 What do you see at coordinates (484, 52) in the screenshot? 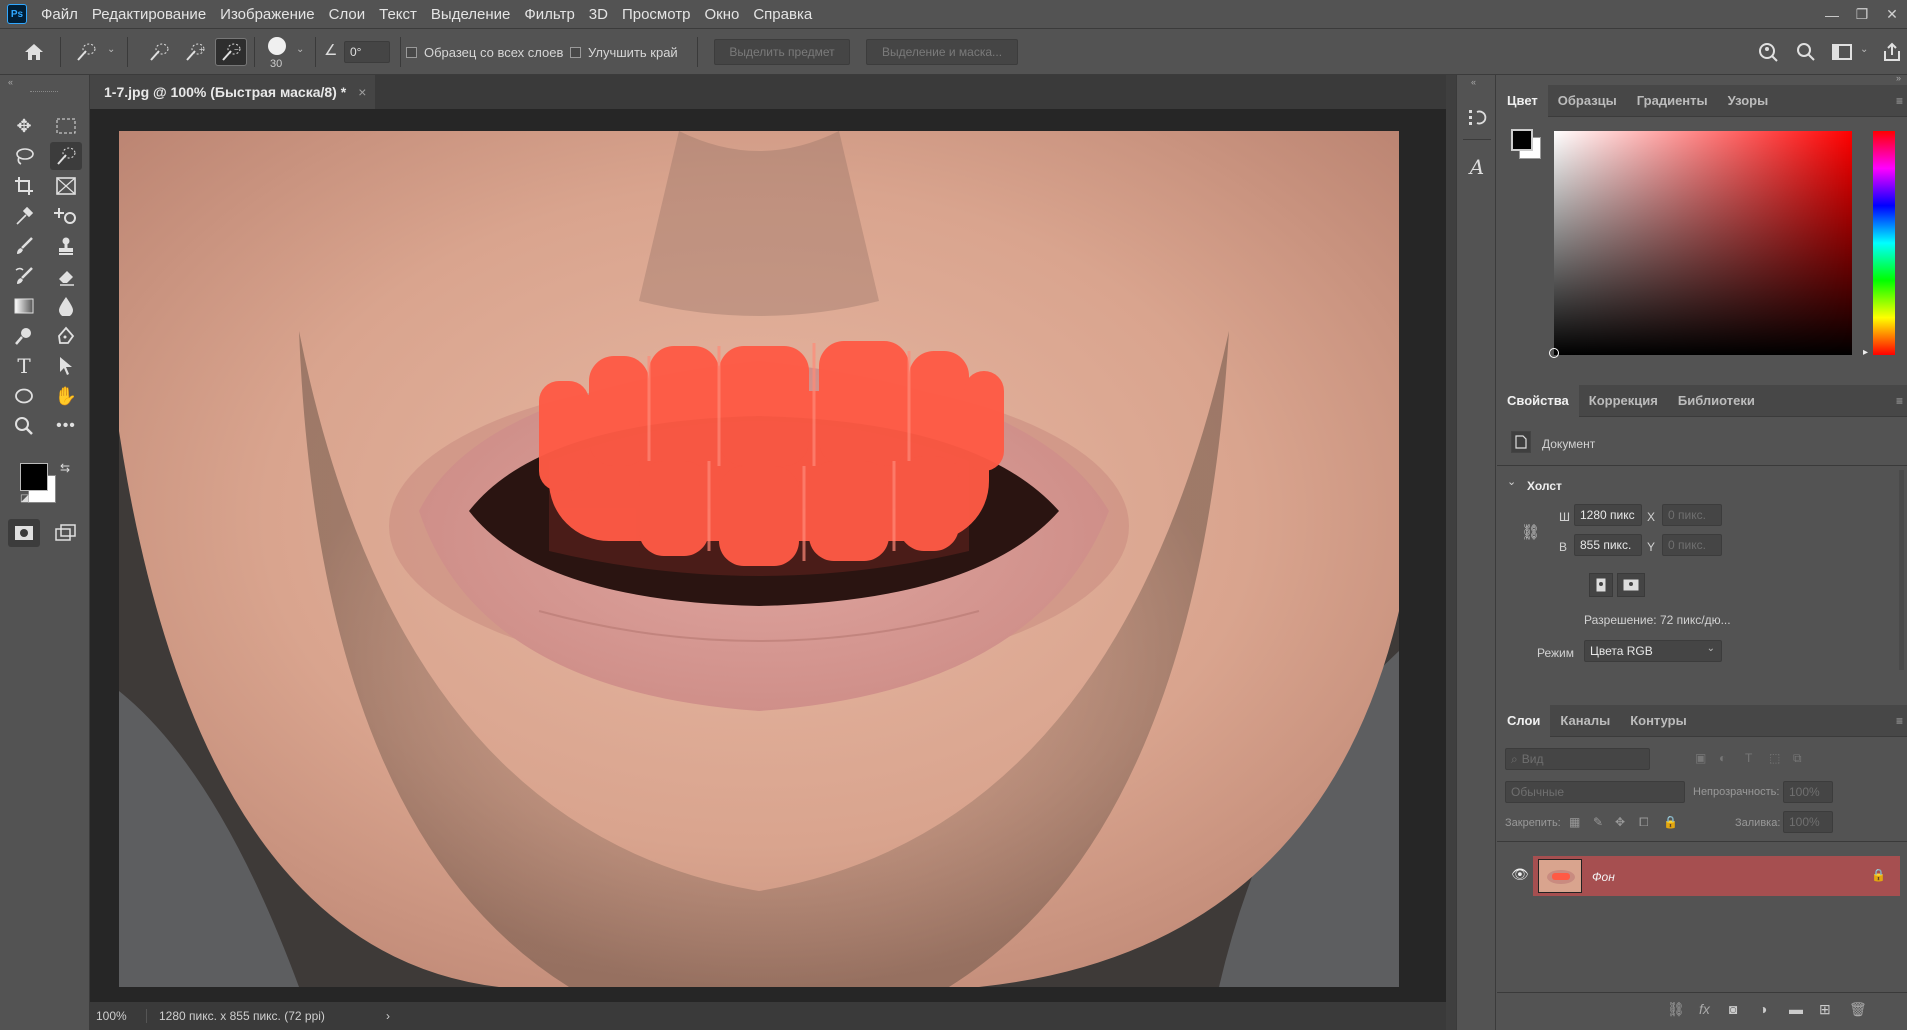
I see `sample-all-layers-checkbox: Образец со всех слоев` at bounding box center [484, 52].